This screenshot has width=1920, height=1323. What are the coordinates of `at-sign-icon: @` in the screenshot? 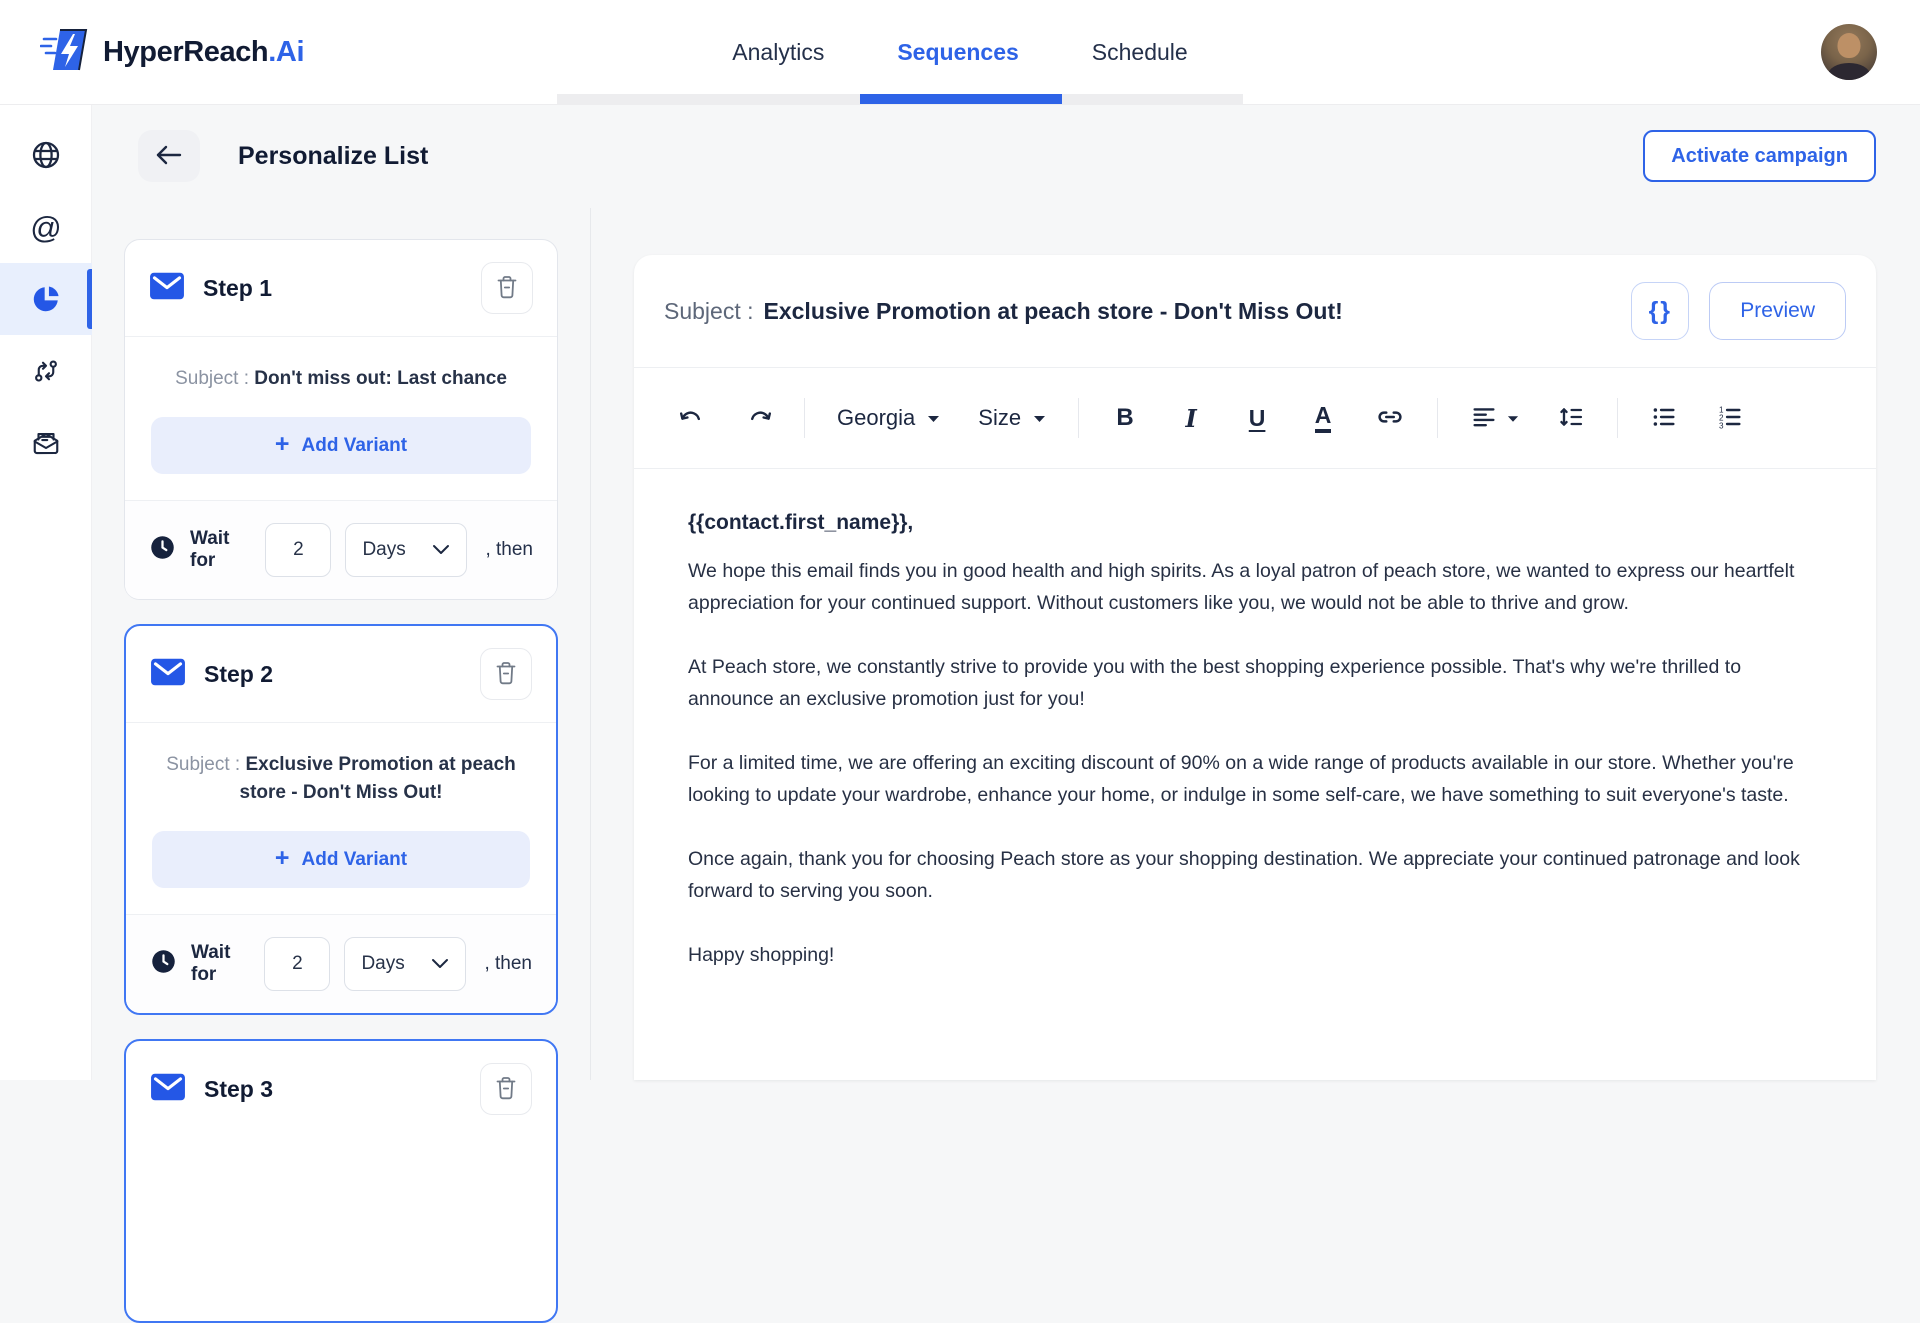 It's located at (46, 227).